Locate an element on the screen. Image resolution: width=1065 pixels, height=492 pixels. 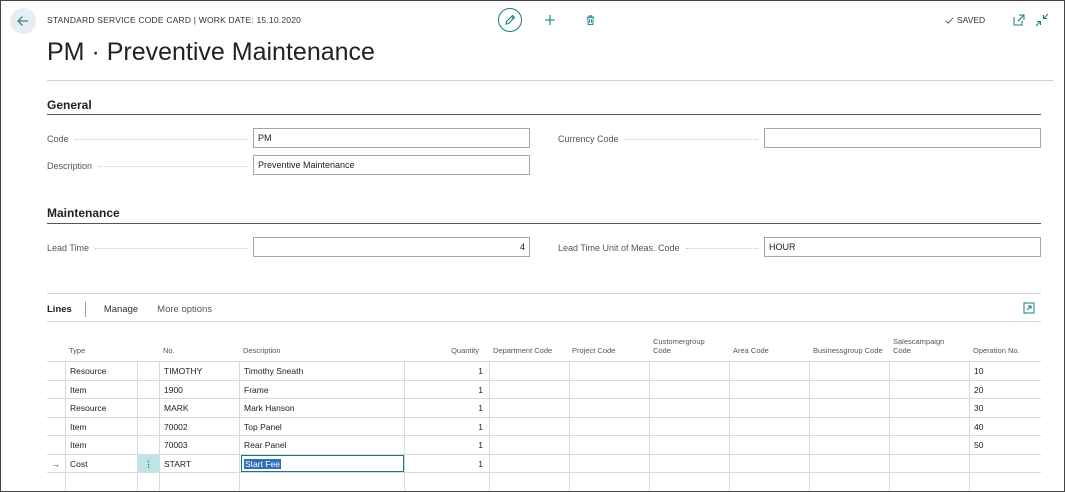
no-cell: 70002 is located at coordinates (199, 426).